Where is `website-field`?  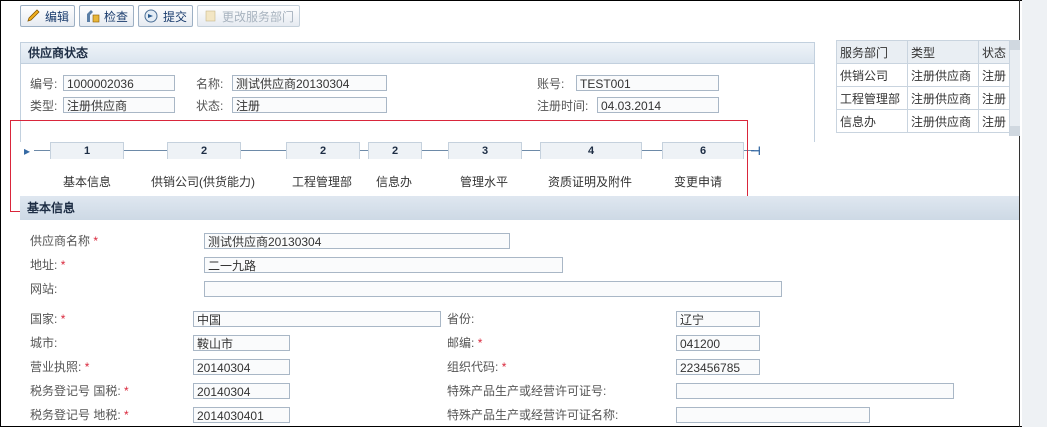 website-field is located at coordinates (493, 289).